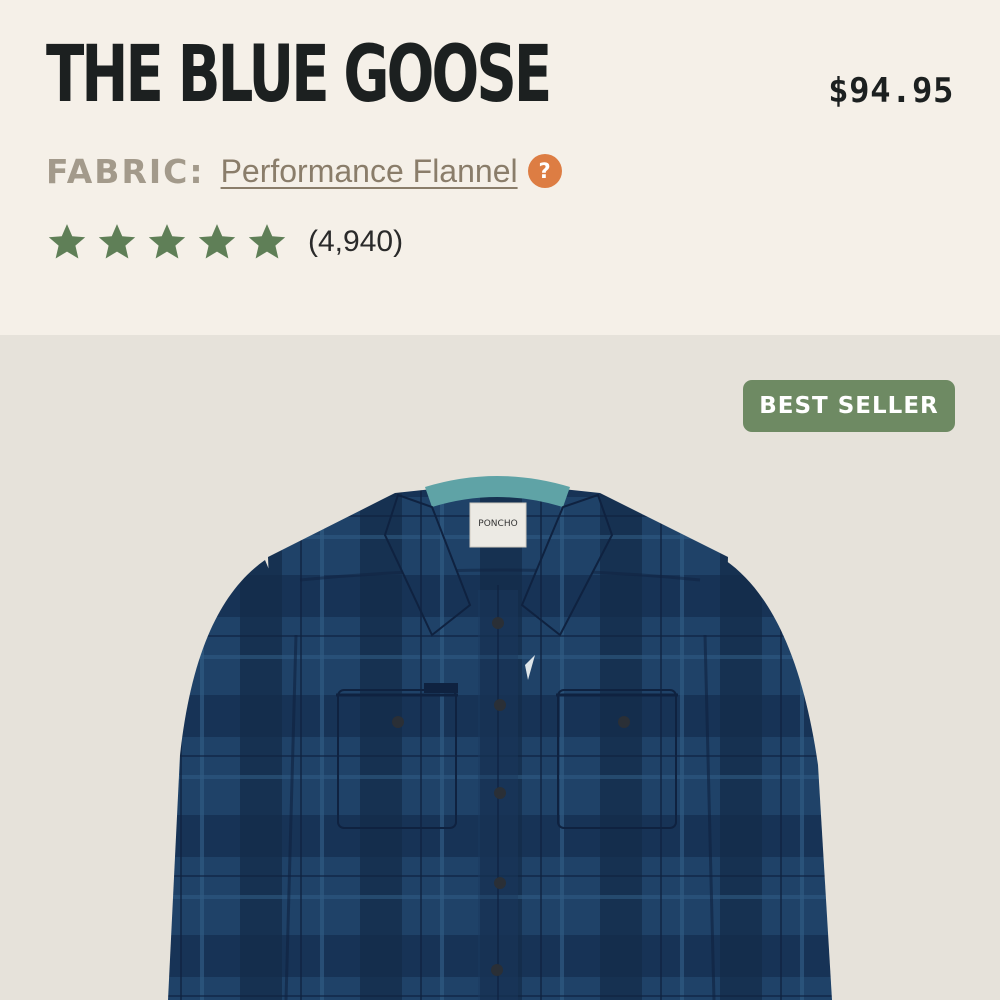 The height and width of the screenshot is (1000, 1000). Describe the element at coordinates (355, 242) in the screenshot. I see `review-count: (4,940)` at that location.